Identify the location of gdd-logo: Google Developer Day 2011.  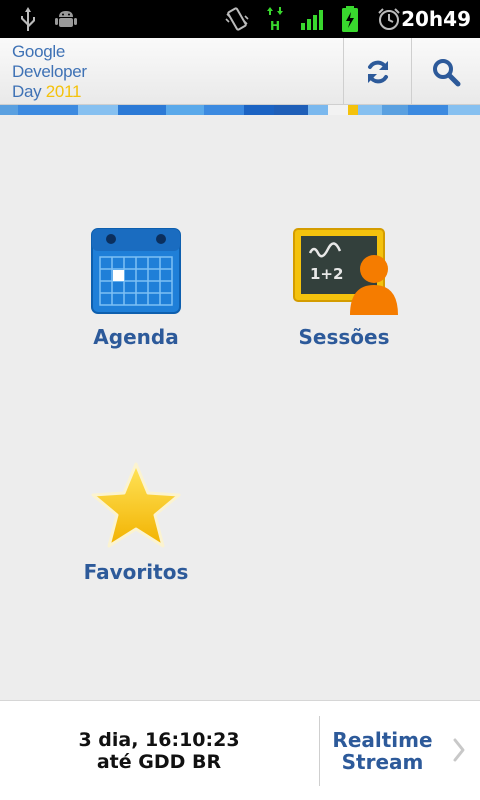
(49, 72).